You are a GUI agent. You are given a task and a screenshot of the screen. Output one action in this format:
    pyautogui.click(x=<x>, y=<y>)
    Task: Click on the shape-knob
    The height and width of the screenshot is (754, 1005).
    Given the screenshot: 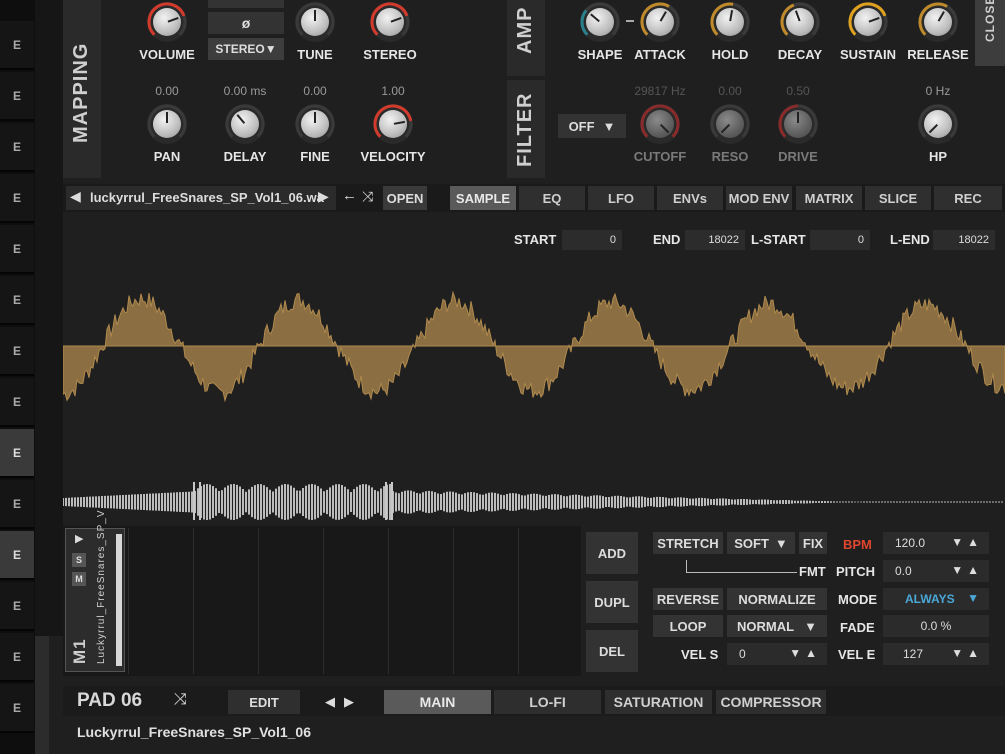 What is the action you would take?
    pyautogui.click(x=600, y=22)
    